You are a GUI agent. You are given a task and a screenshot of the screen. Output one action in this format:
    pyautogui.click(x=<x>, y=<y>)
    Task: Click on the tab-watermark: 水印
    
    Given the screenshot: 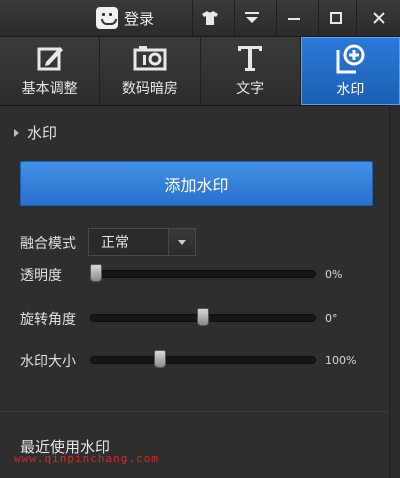 What is the action you would take?
    pyautogui.click(x=350, y=71)
    